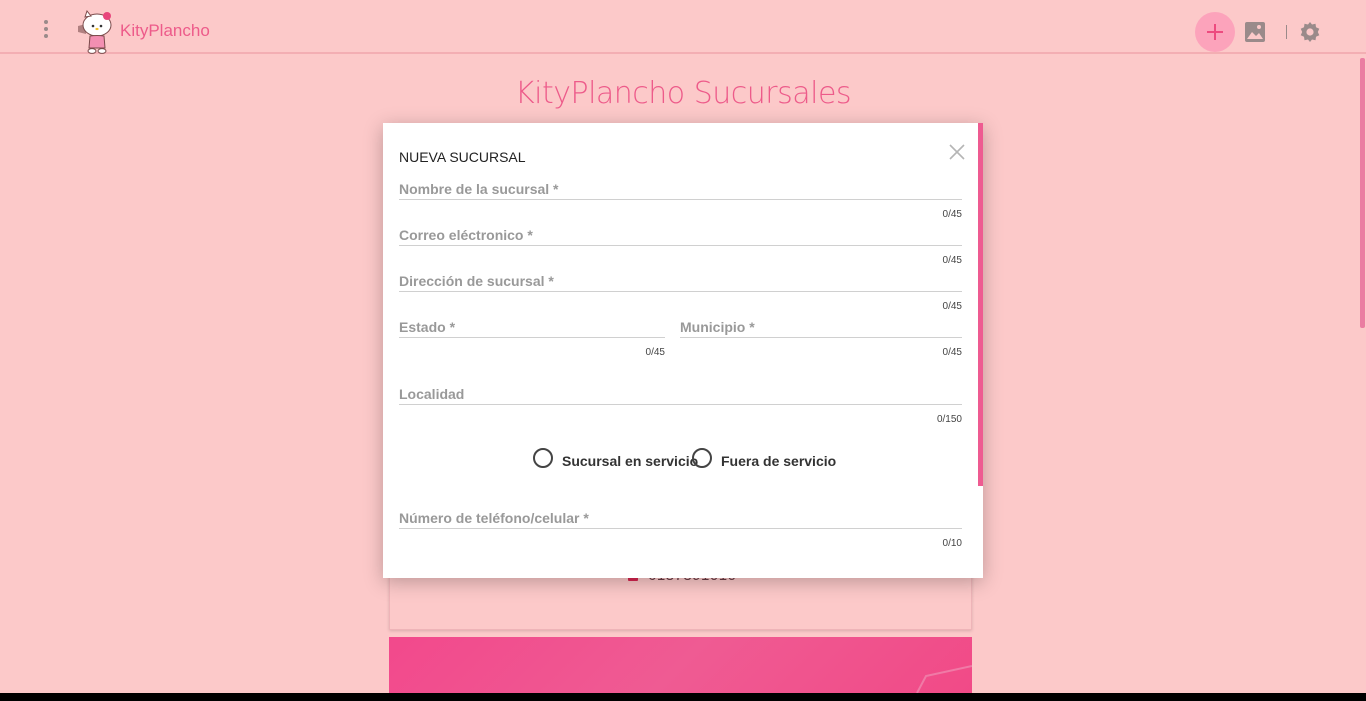 This screenshot has height=701, width=1366. Describe the element at coordinates (466, 235) in the screenshot. I see `email-label: Correo eléctronico *` at that location.